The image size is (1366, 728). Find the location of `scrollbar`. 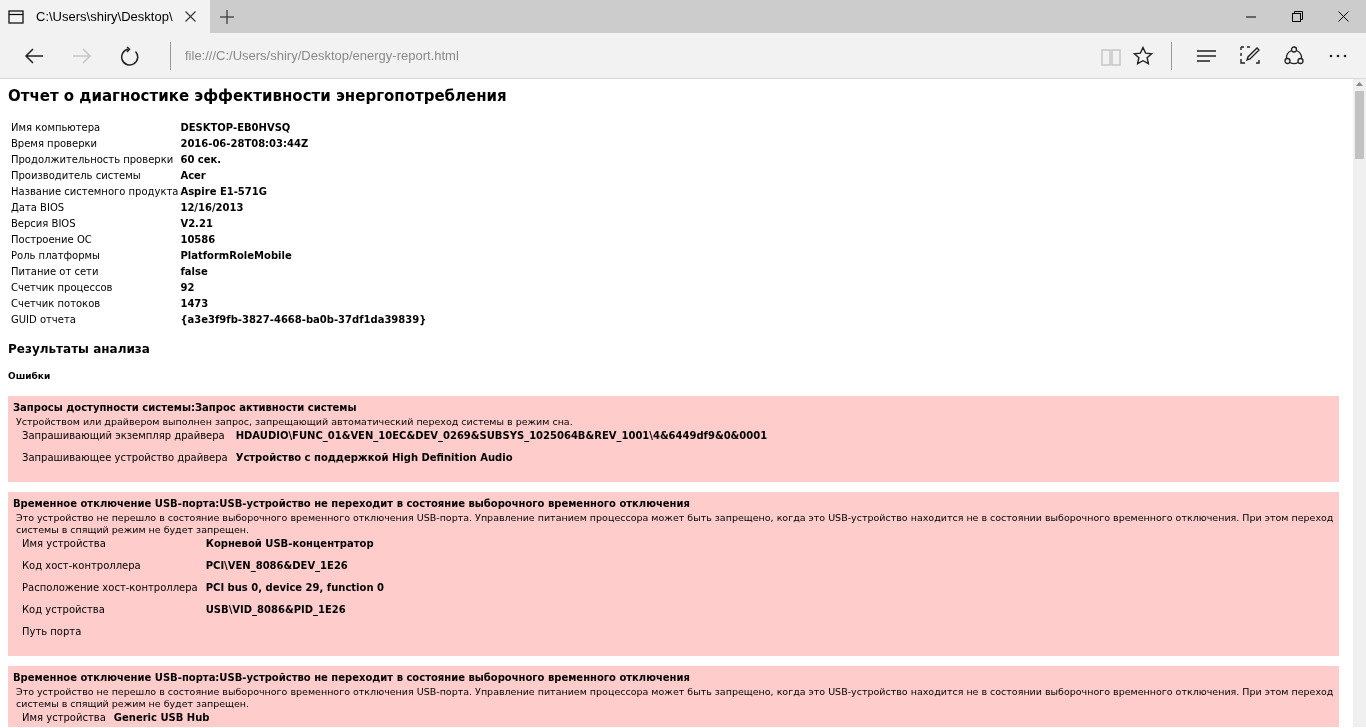

scrollbar is located at coordinates (1359, 403).